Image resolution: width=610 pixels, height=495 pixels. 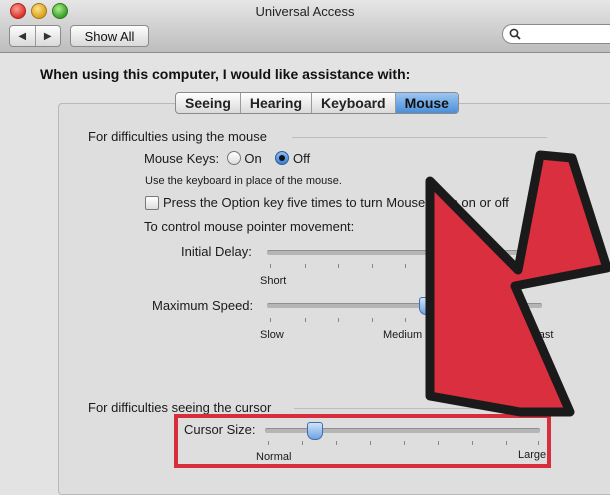 I want to click on cursor-section-label: For difficulties seeing the cursor, so click(x=180, y=407).